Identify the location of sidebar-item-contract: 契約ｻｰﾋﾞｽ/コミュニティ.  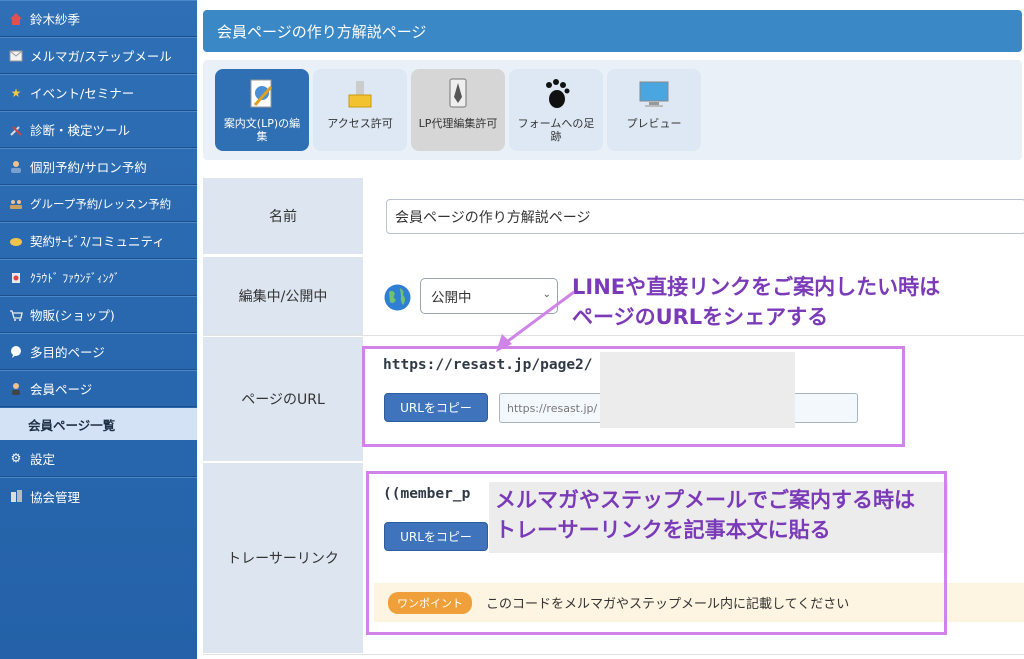
(98, 240).